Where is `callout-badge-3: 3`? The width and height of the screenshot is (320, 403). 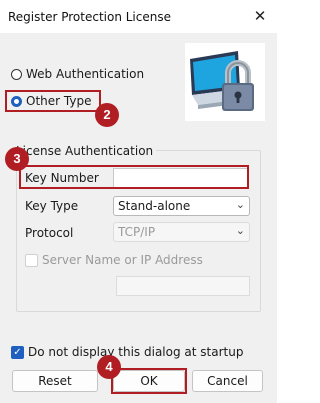 callout-badge-3: 3 is located at coordinates (17, 159).